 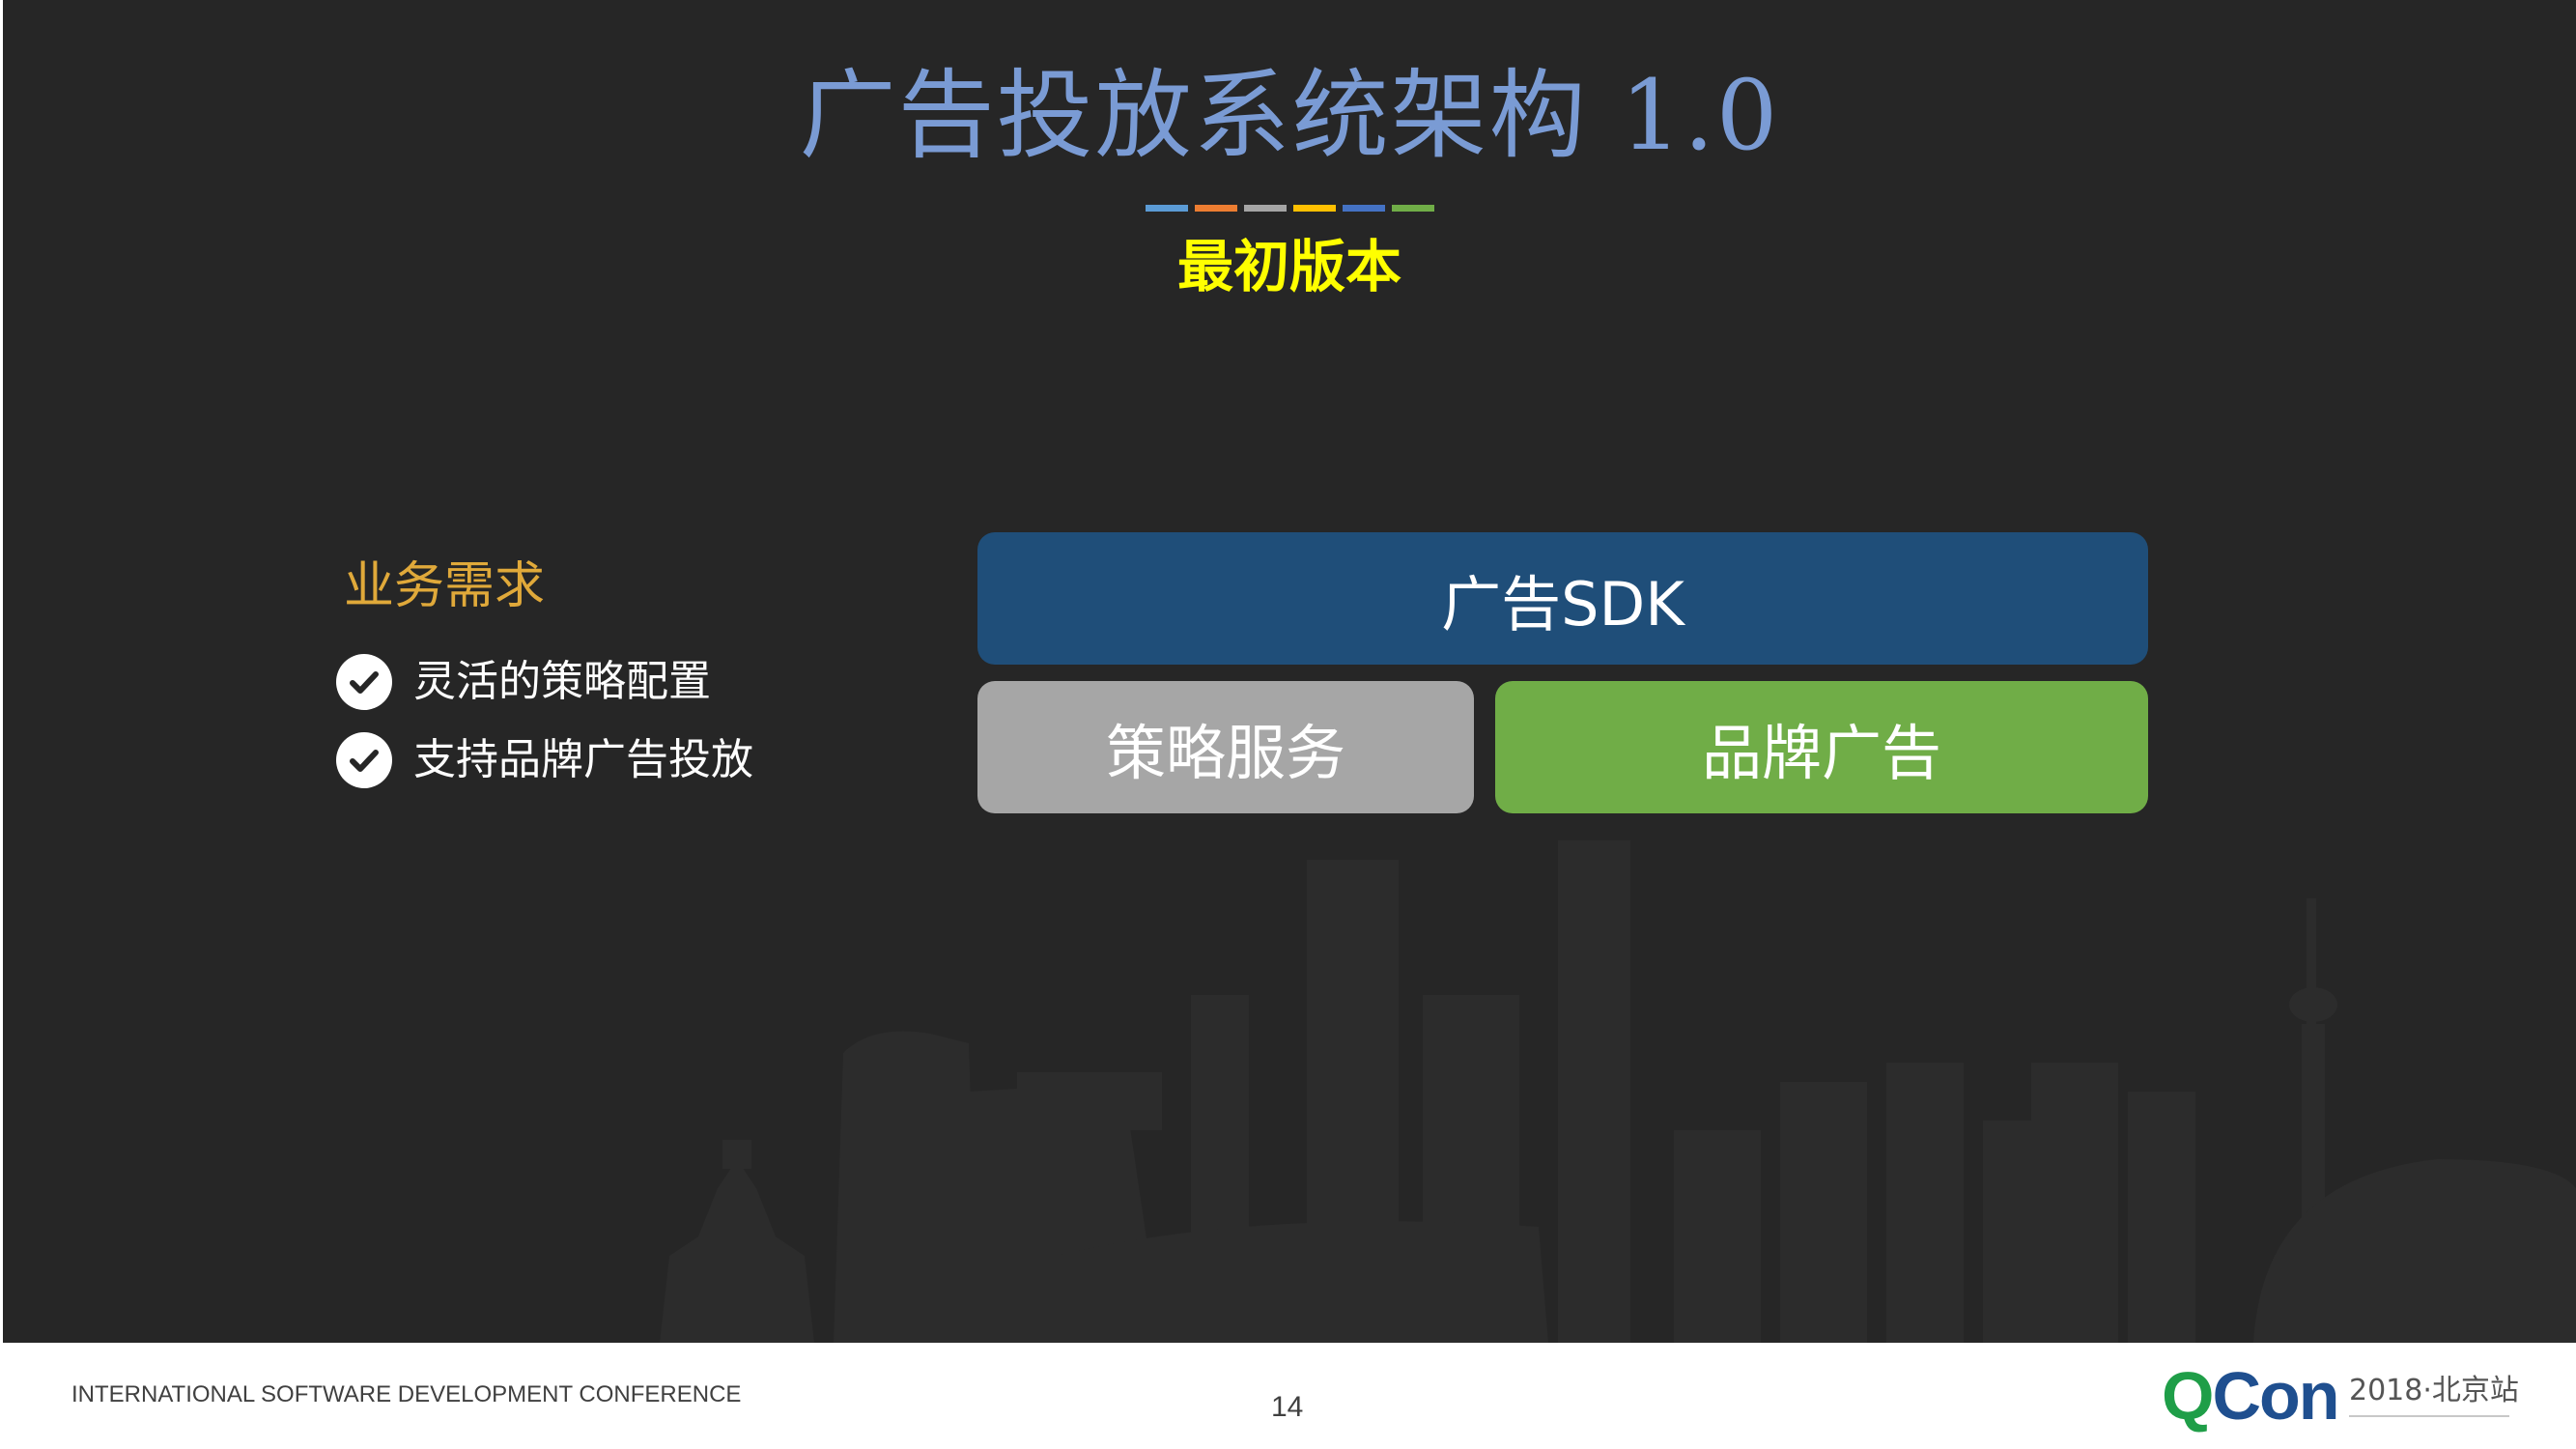 What do you see at coordinates (2275, 1396) in the screenshot?
I see `logo-con: Con` at bounding box center [2275, 1396].